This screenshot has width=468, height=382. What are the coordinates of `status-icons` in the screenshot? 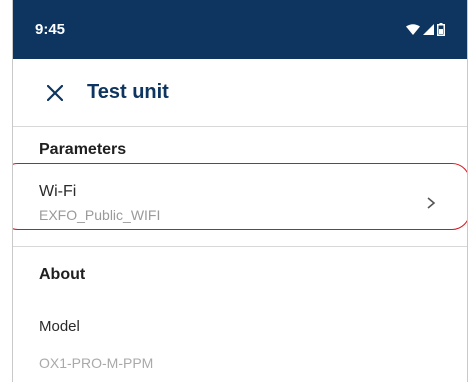 It's located at (425, 29).